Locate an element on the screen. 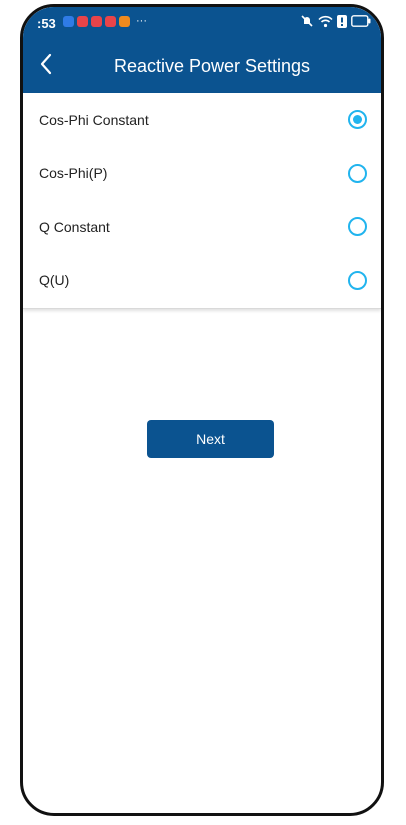 The width and height of the screenshot is (406, 825). alert-icon is located at coordinates (342, 21).